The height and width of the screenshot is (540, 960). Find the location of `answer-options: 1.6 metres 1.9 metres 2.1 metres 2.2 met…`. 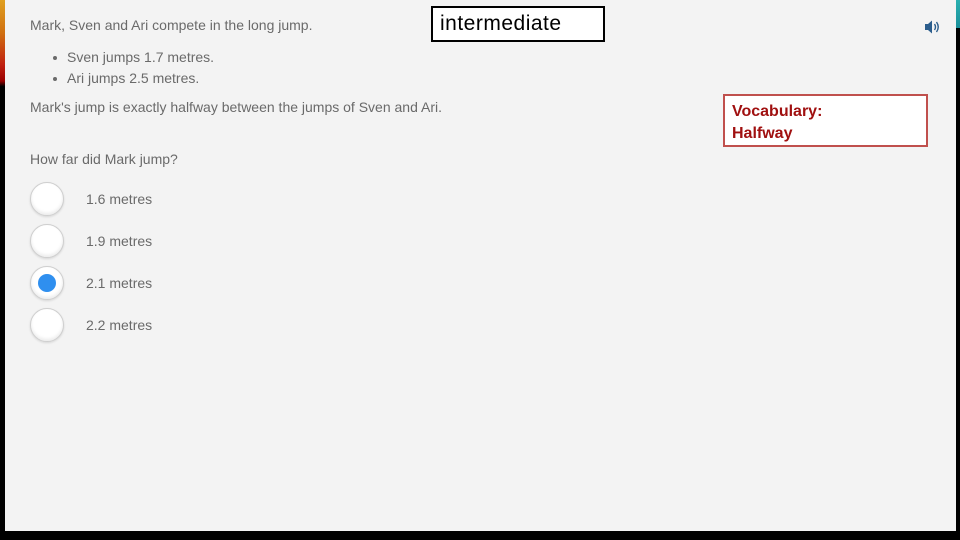

answer-options: 1.6 metres 1.9 metres 2.1 metres 2.2 met… is located at coordinates (91, 262).